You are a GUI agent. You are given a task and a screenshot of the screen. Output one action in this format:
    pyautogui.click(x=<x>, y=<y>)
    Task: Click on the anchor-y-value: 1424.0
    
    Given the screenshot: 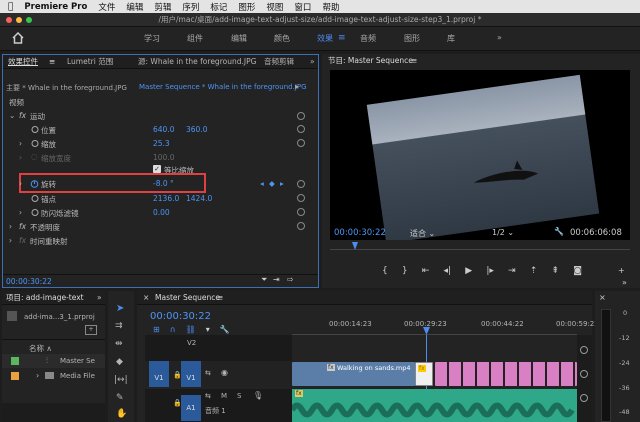 What is the action you would take?
    pyautogui.click(x=199, y=198)
    